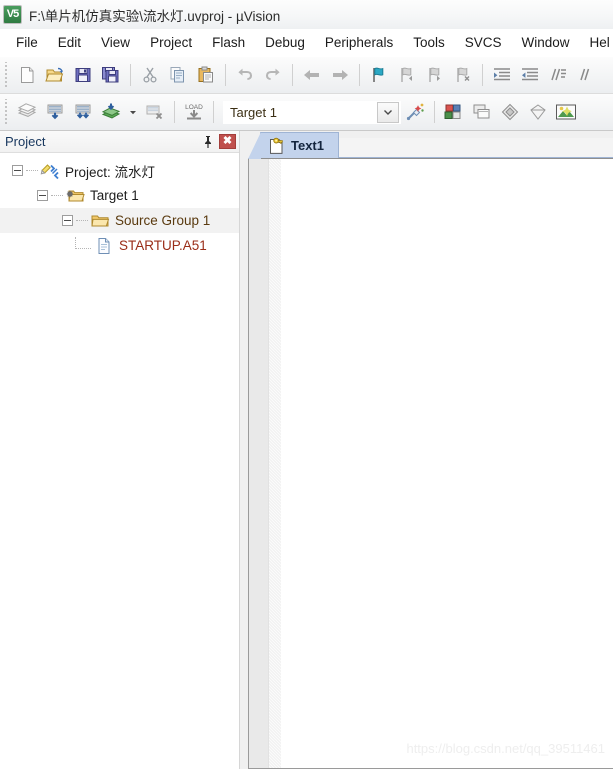  I want to click on build-toolbar: LOAD Target 1, so click(306, 112).